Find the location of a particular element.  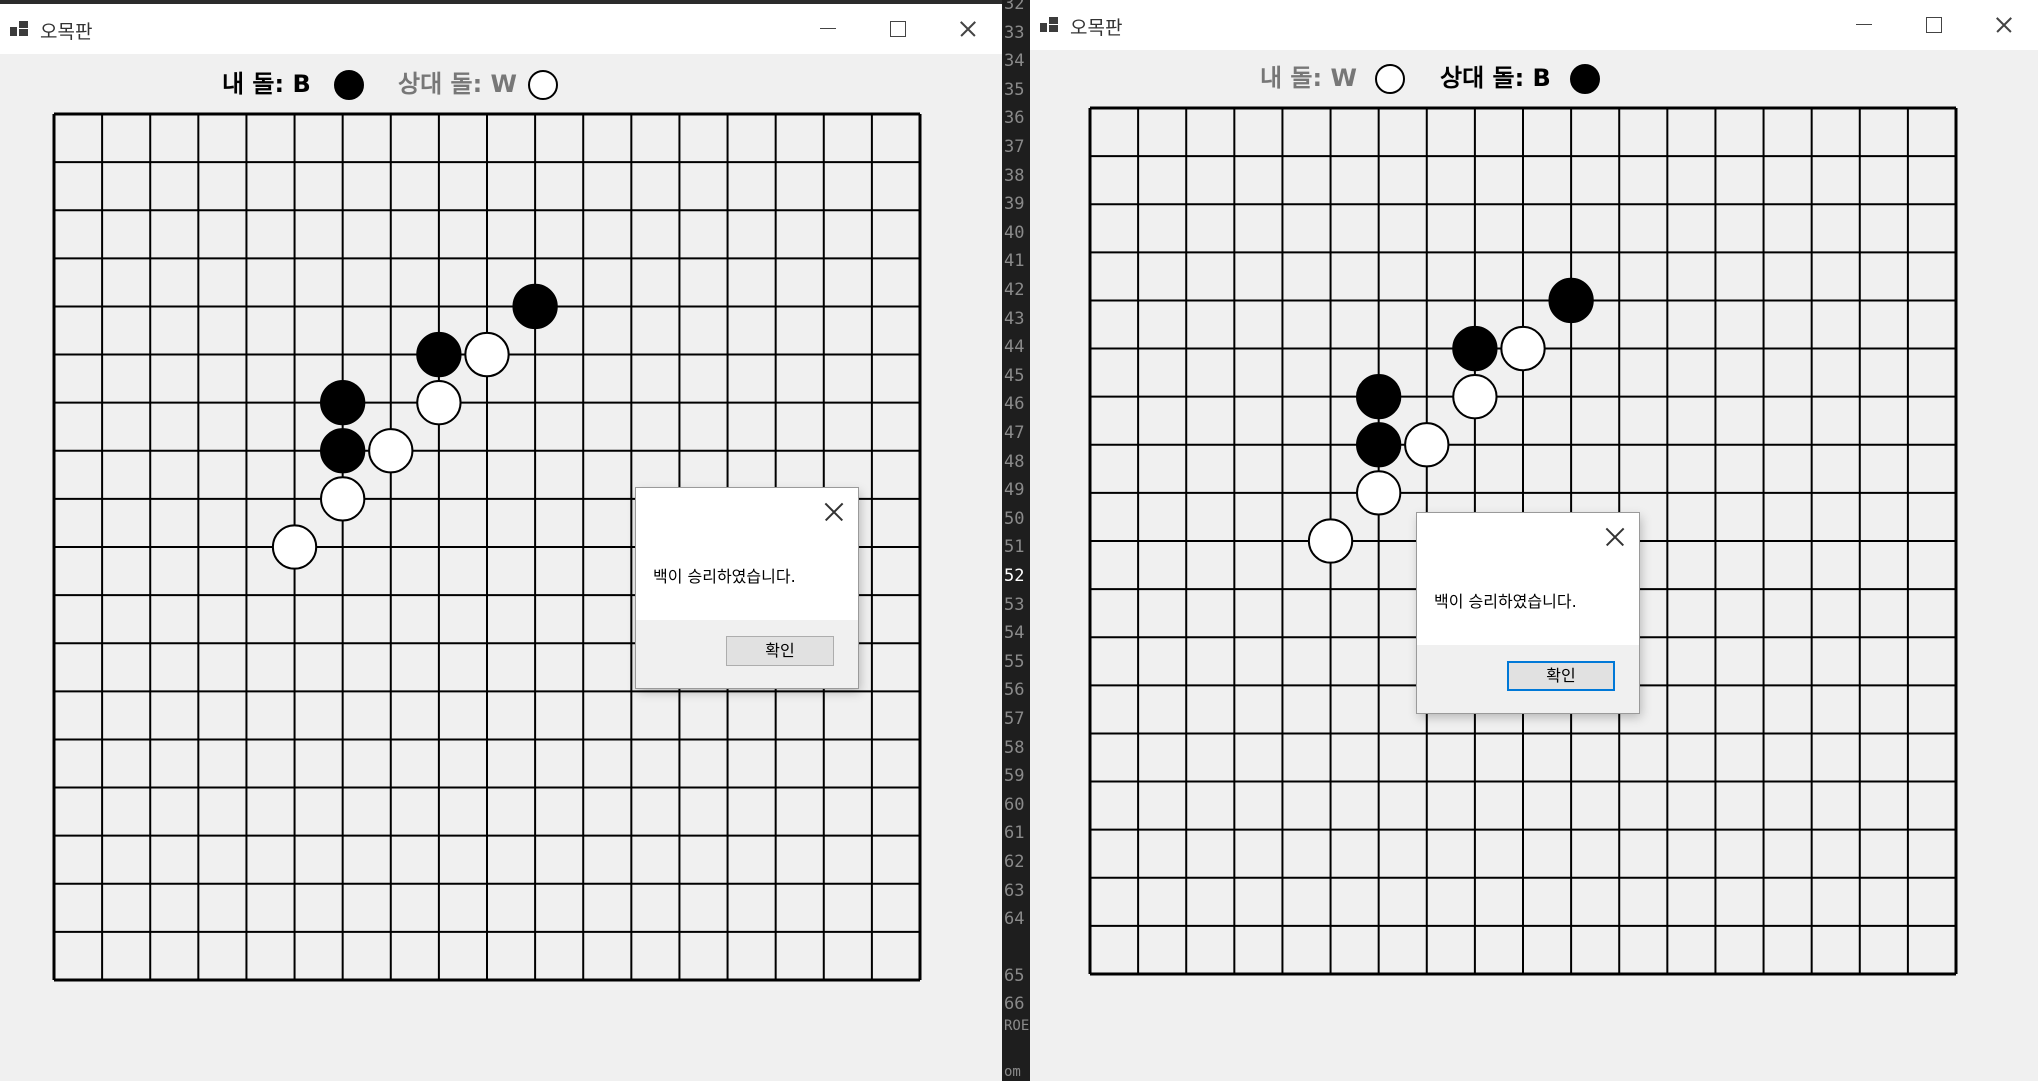

line-number: 53 is located at coordinates (1014, 604).